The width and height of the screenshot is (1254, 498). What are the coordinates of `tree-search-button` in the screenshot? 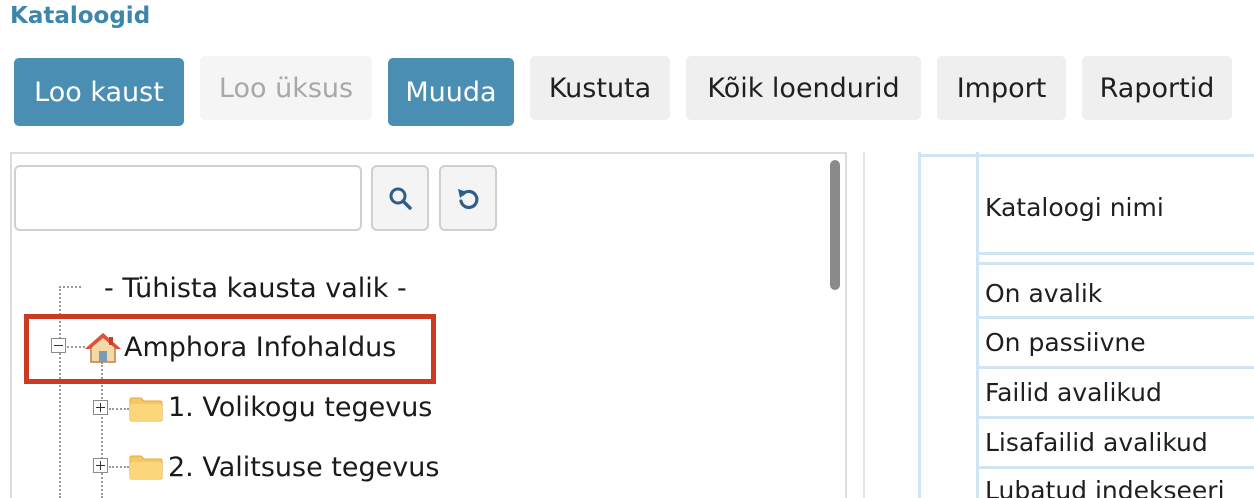 It's located at (400, 198).